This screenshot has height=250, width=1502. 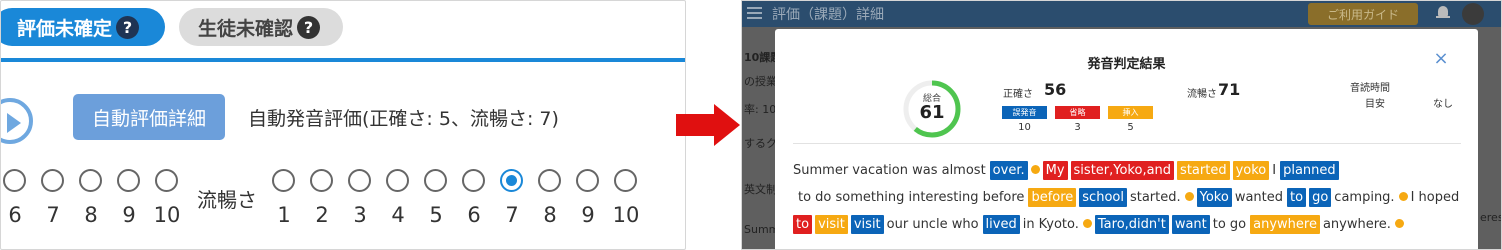 What do you see at coordinates (91, 215) in the screenshot?
I see `accuracy-number: 8` at bounding box center [91, 215].